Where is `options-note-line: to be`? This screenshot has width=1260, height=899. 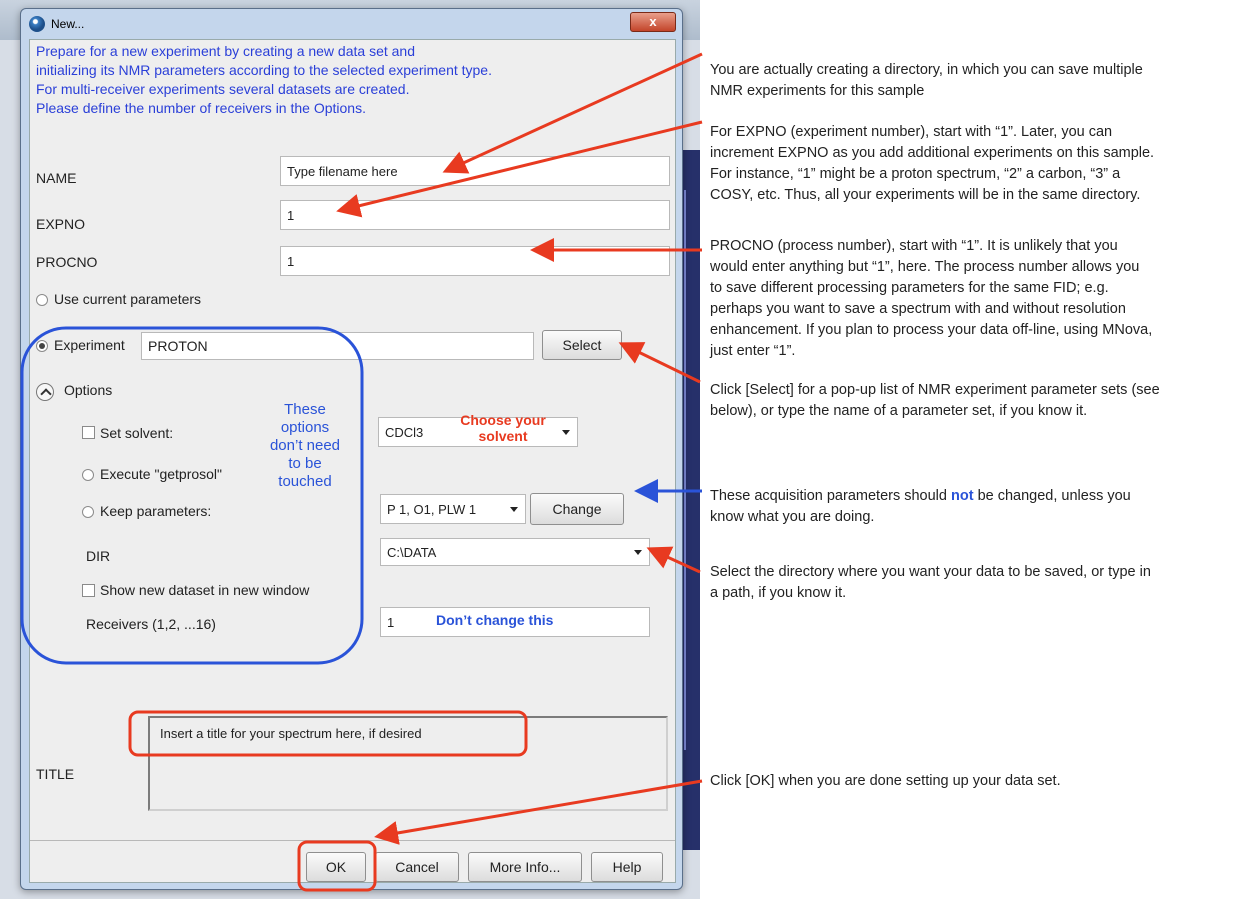
options-note-line: to be is located at coordinates (305, 463).